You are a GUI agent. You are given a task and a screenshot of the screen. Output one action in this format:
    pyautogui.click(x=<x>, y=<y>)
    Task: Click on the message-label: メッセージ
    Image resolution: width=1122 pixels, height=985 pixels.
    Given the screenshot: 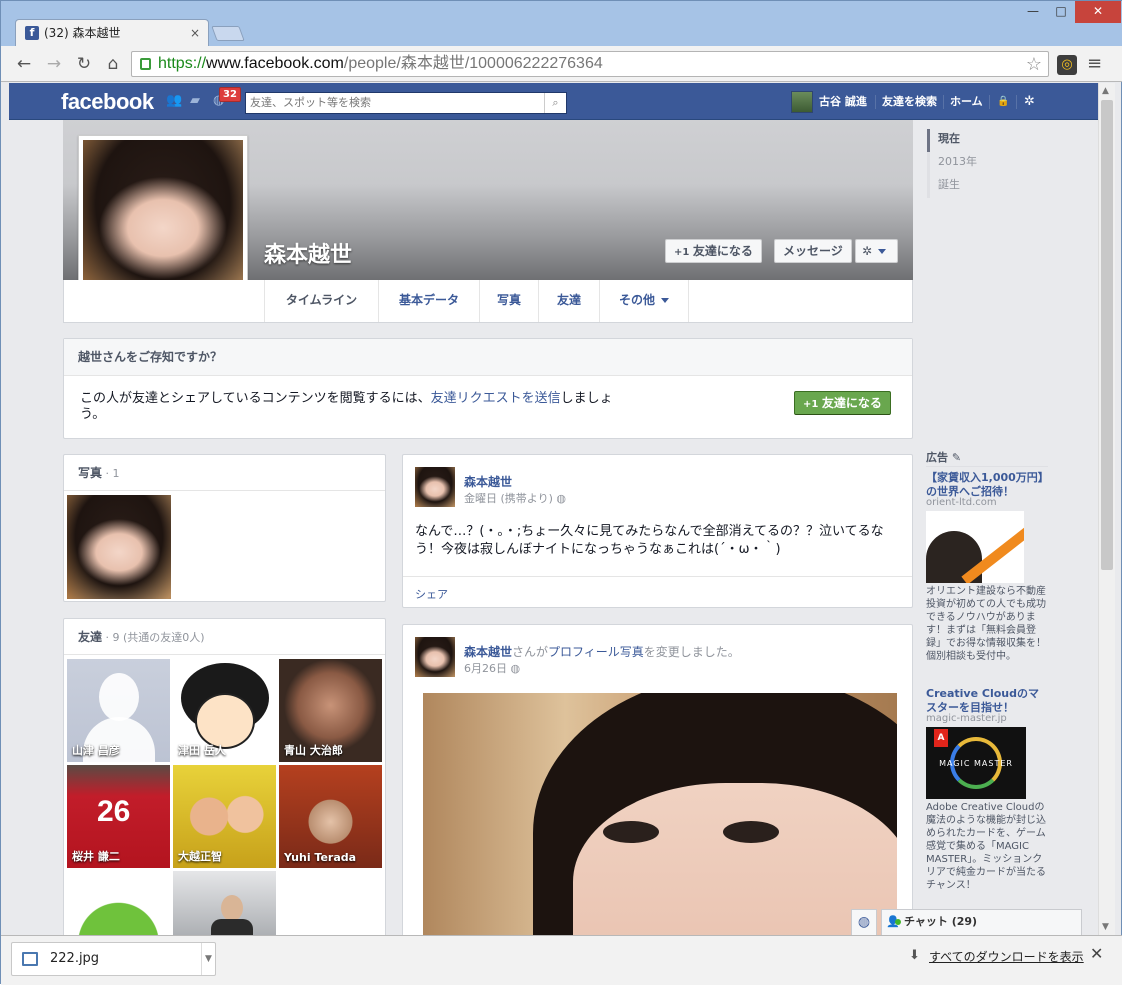 What is the action you would take?
    pyautogui.click(x=813, y=251)
    